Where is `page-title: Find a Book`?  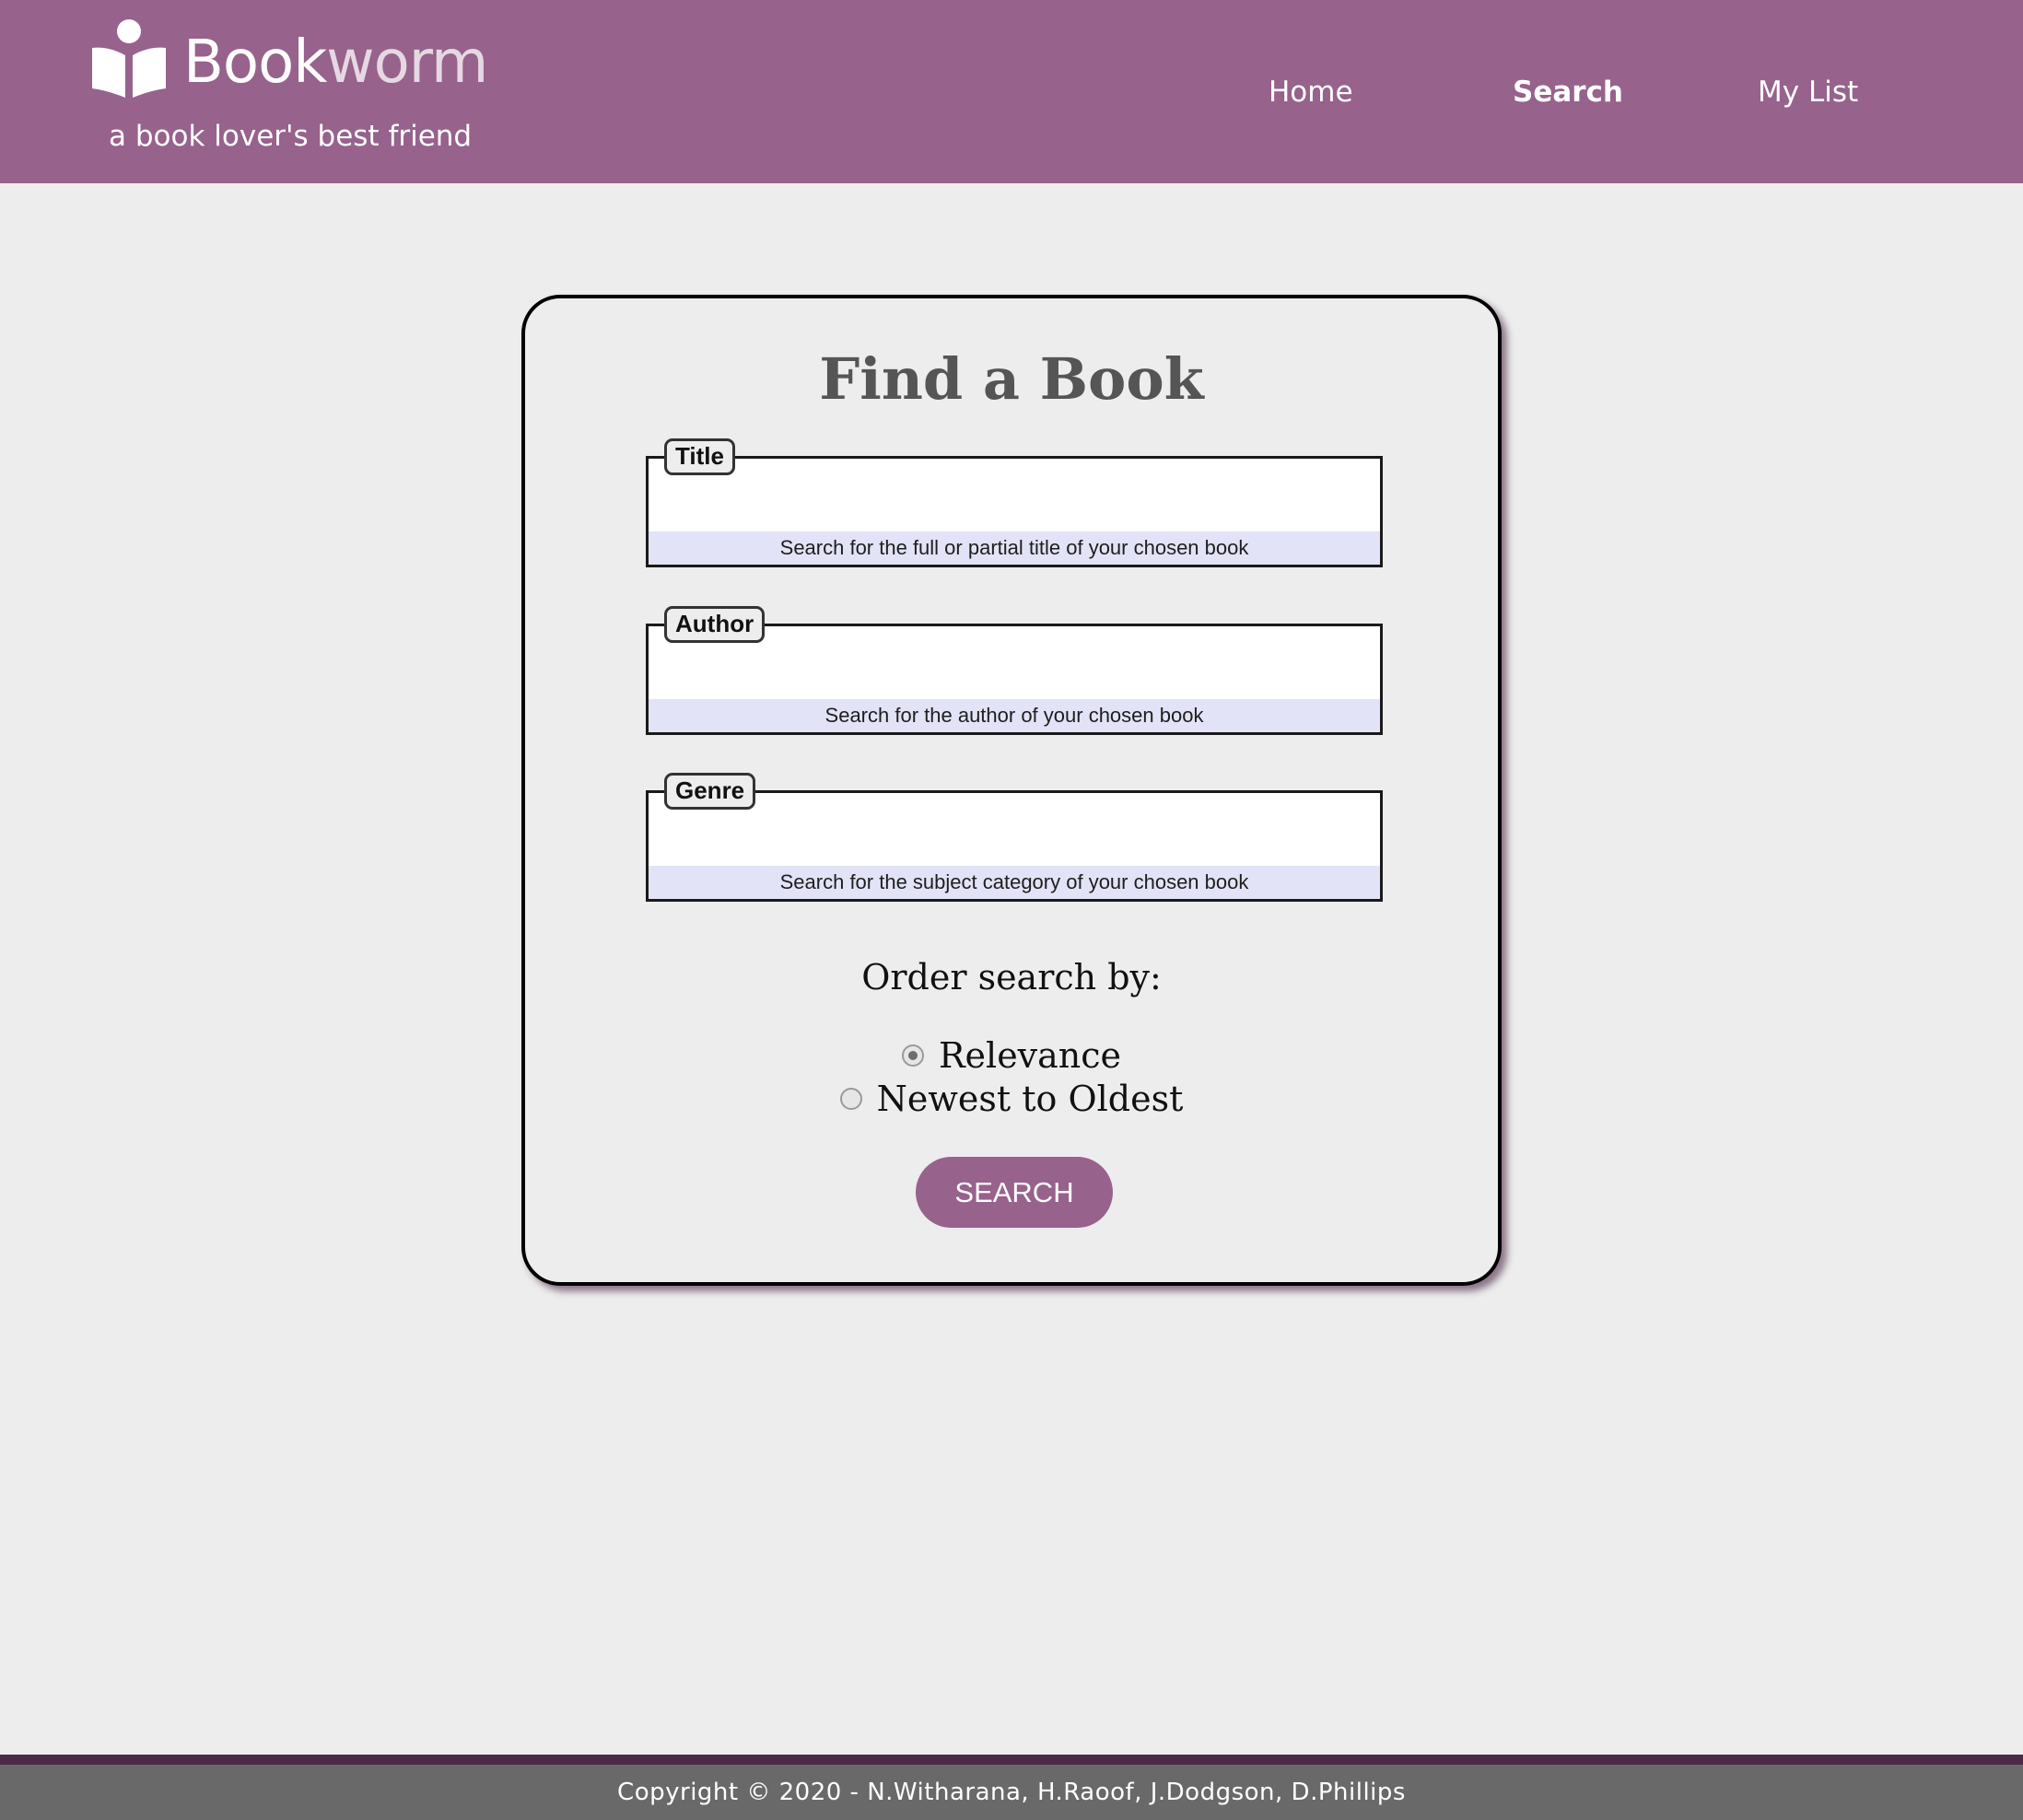
page-title: Find a Book is located at coordinates (1011, 379).